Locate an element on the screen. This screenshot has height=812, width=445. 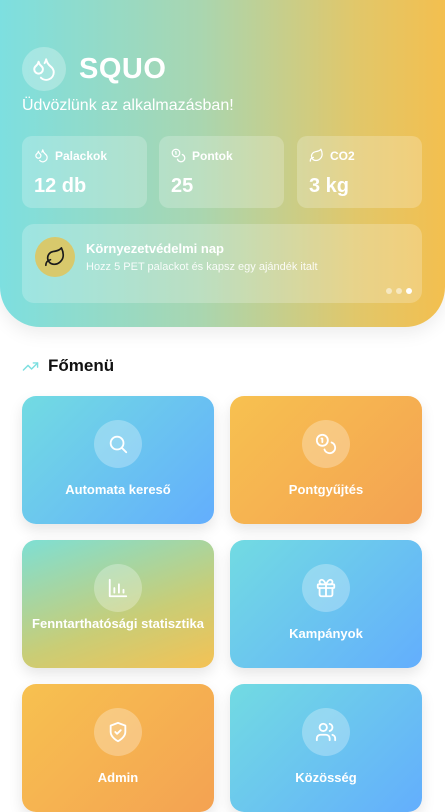
stat-card-bottles: Palackok 12 db is located at coordinates (84, 172).